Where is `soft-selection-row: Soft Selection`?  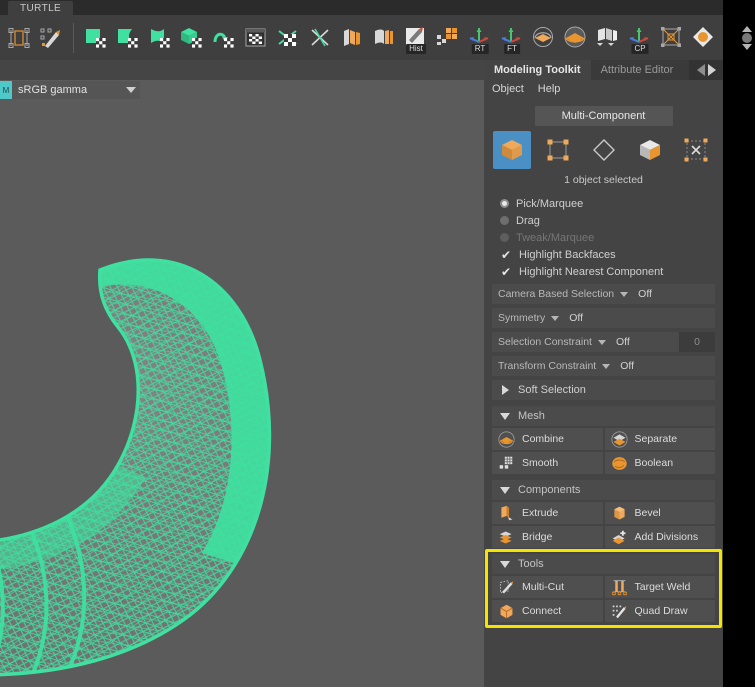
soft-selection-row: Soft Selection is located at coordinates (603, 390).